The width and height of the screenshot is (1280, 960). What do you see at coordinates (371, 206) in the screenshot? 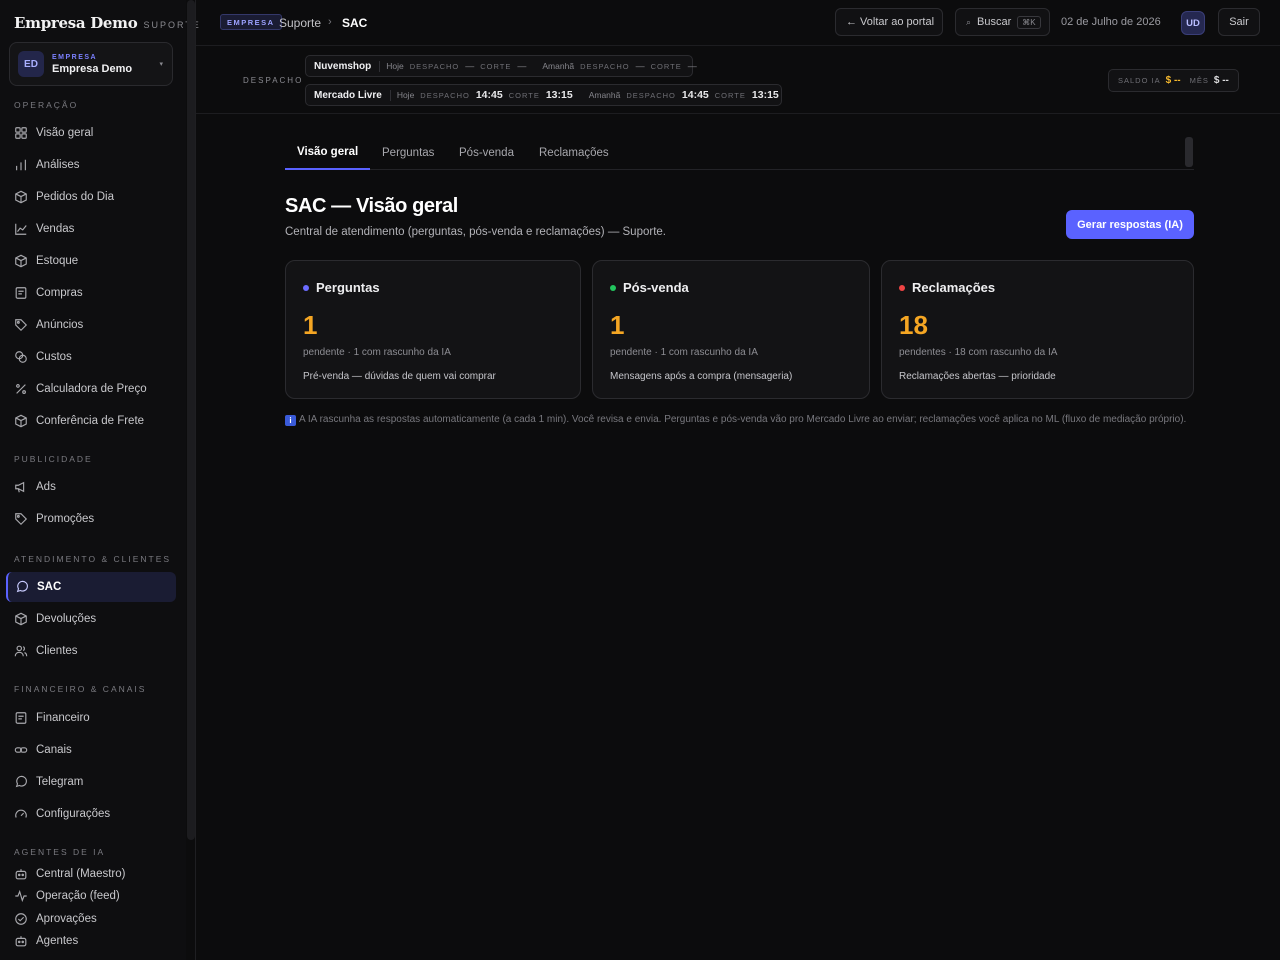
I see `page-title: SAC — Visão geral` at bounding box center [371, 206].